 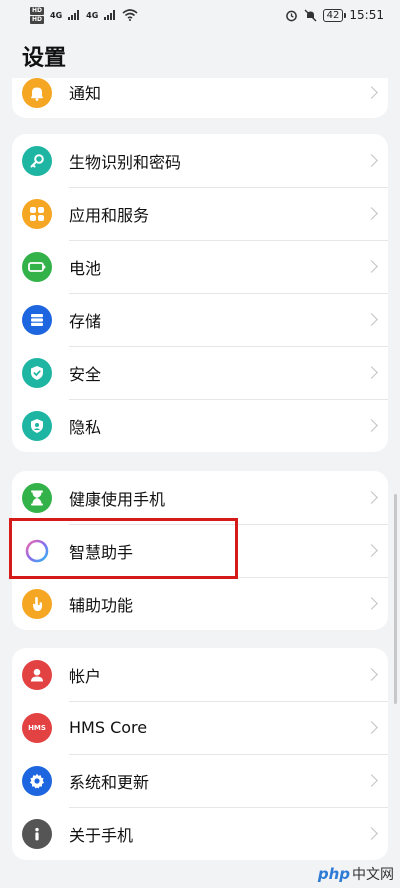 I want to click on mute-bell-icon, so click(x=310, y=15).